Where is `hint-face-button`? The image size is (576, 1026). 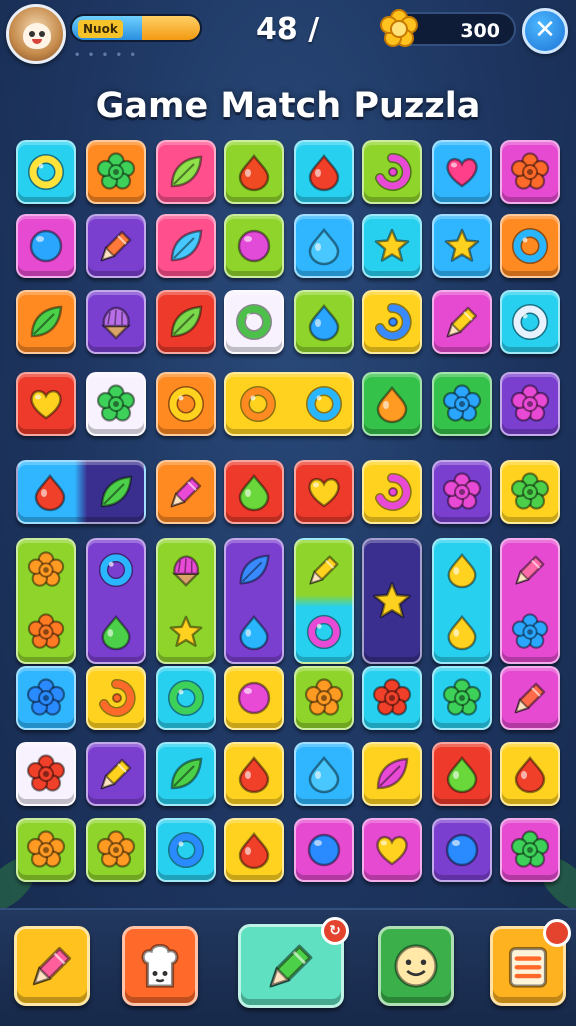
hint-face-button is located at coordinates (416, 966).